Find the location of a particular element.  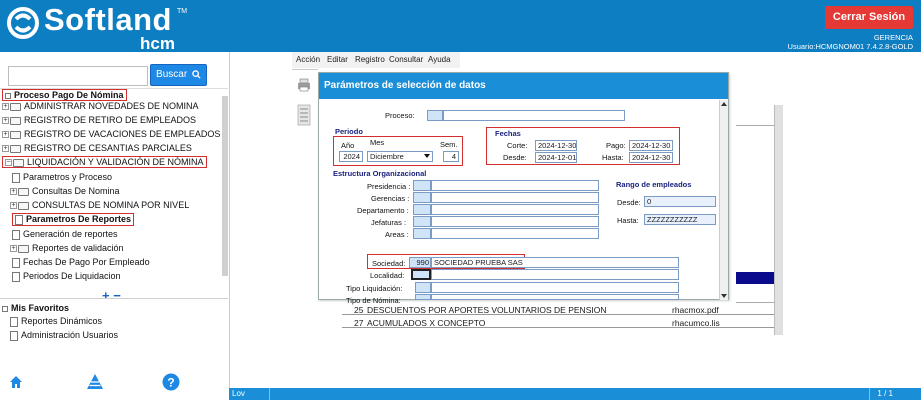

favorite-item-administracion-usuarios: Administración Usuarios is located at coordinates (64, 335).